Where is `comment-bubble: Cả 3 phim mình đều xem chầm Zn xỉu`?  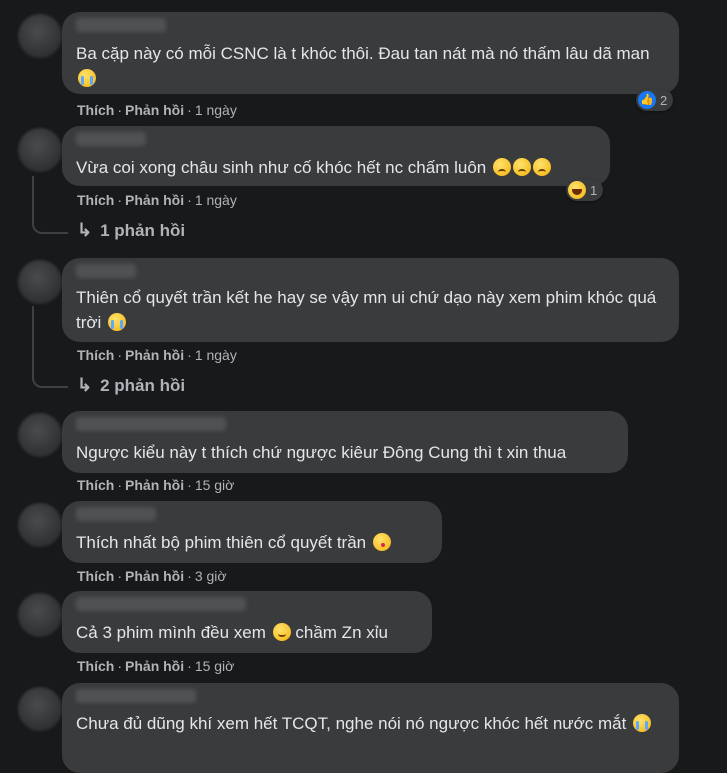 comment-bubble: Cả 3 phim mình đều xem chầm Zn xỉu is located at coordinates (247, 622).